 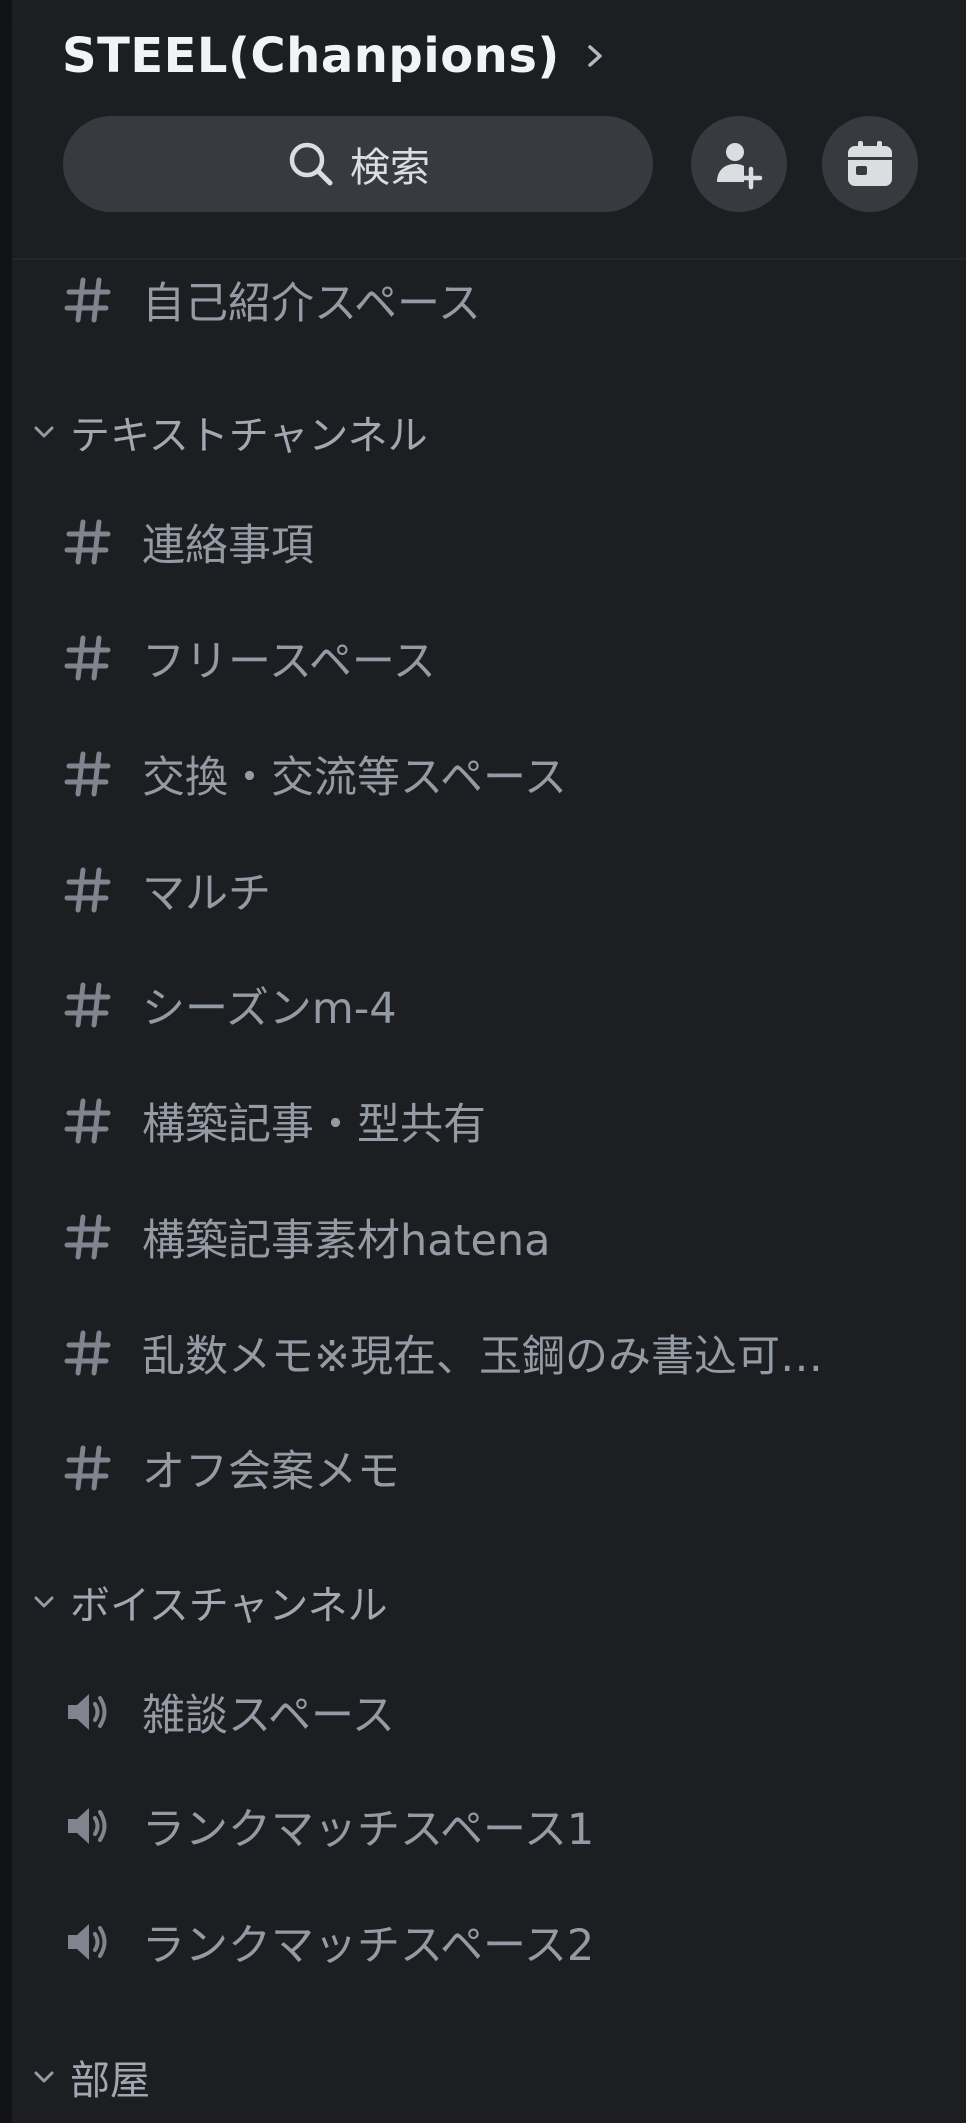 I want to click on channel-name: 構築記事素材hatena, so click(x=346, y=1241).